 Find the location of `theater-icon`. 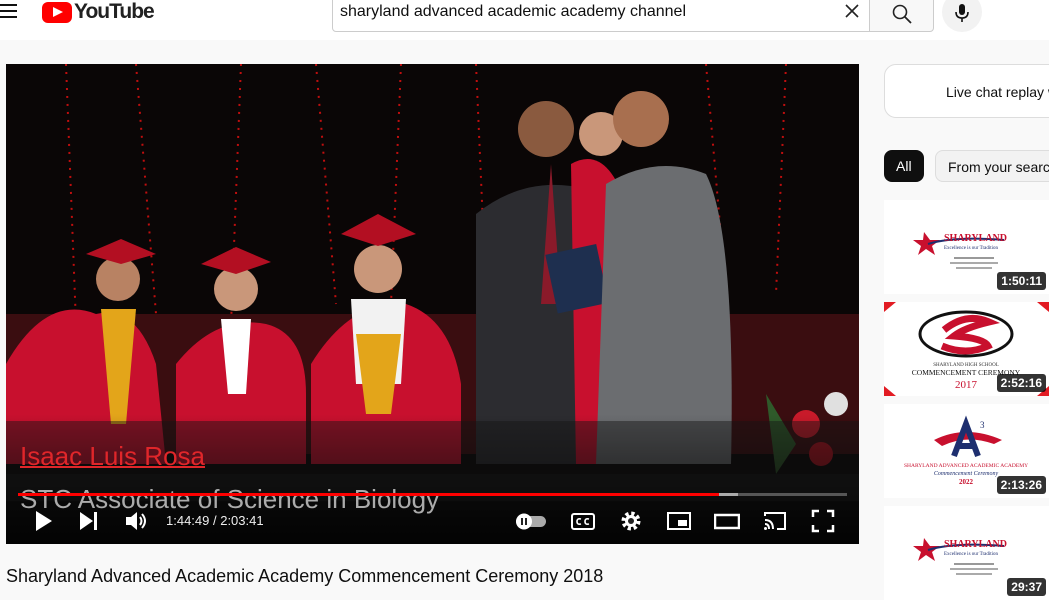

theater-icon is located at coordinates (727, 521).